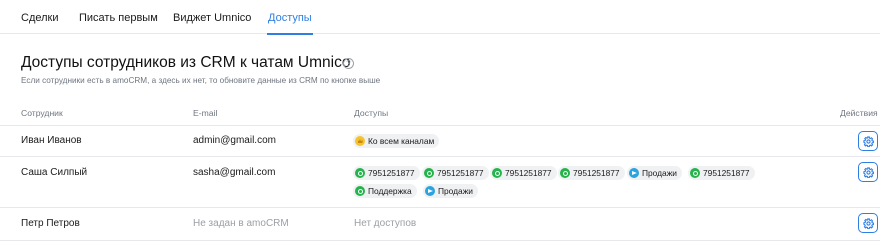  I want to click on column-header-access: Доступы, so click(371, 113).